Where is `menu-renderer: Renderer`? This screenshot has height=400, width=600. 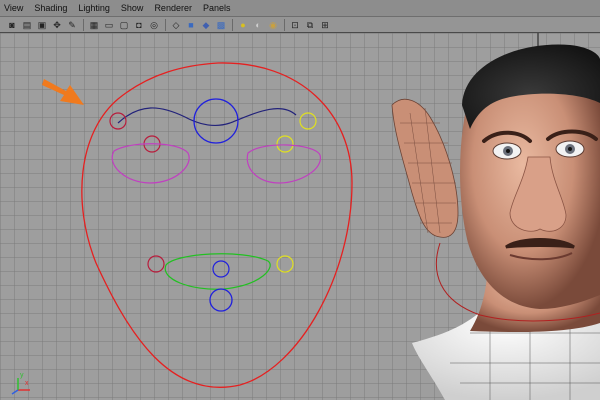 menu-renderer: Renderer is located at coordinates (173, 8).